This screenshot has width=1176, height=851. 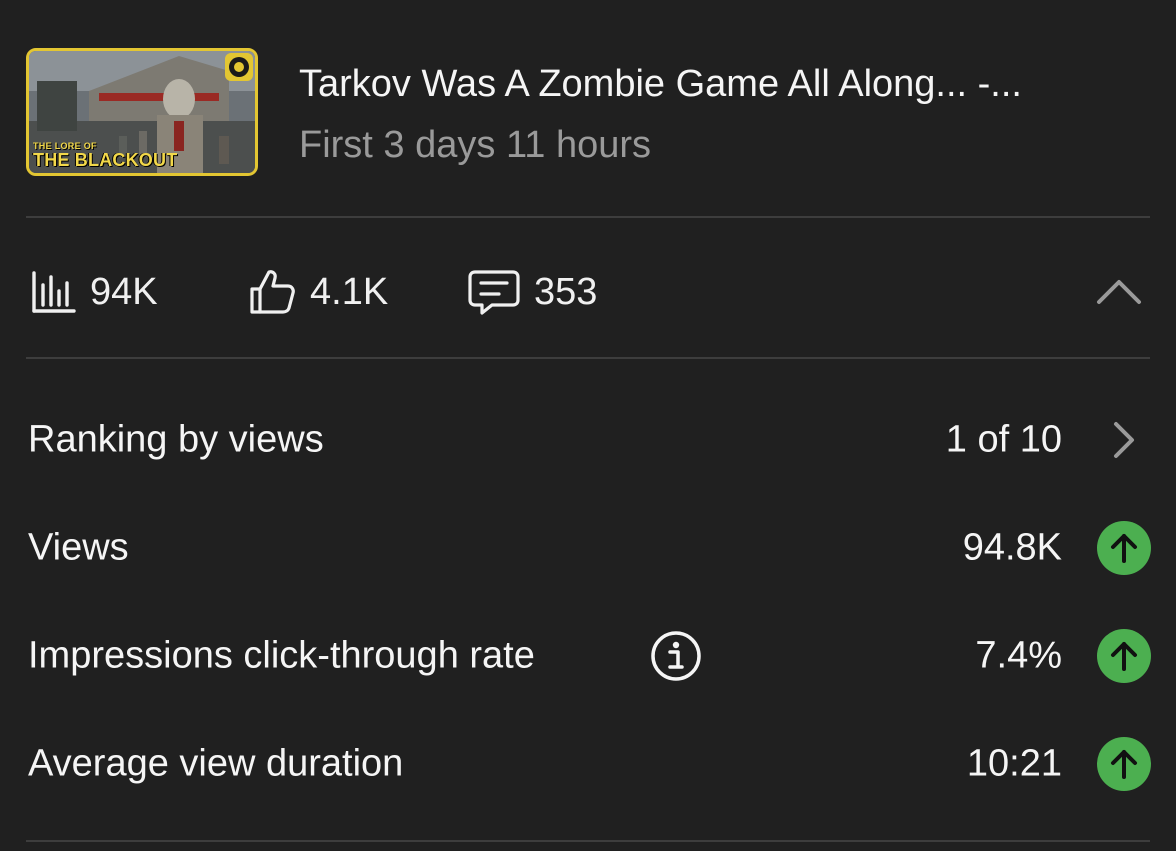 What do you see at coordinates (216, 763) in the screenshot?
I see `metric-label: Average view duration` at bounding box center [216, 763].